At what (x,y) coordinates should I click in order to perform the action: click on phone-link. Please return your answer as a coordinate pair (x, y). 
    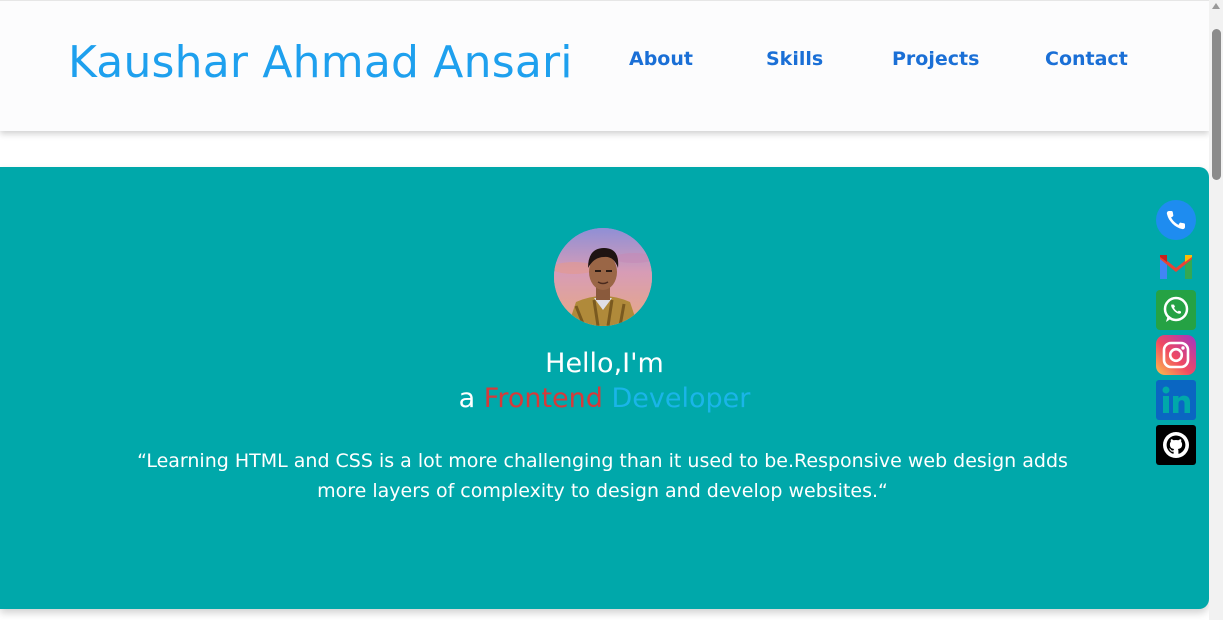
    Looking at the image, I should click on (1176, 220).